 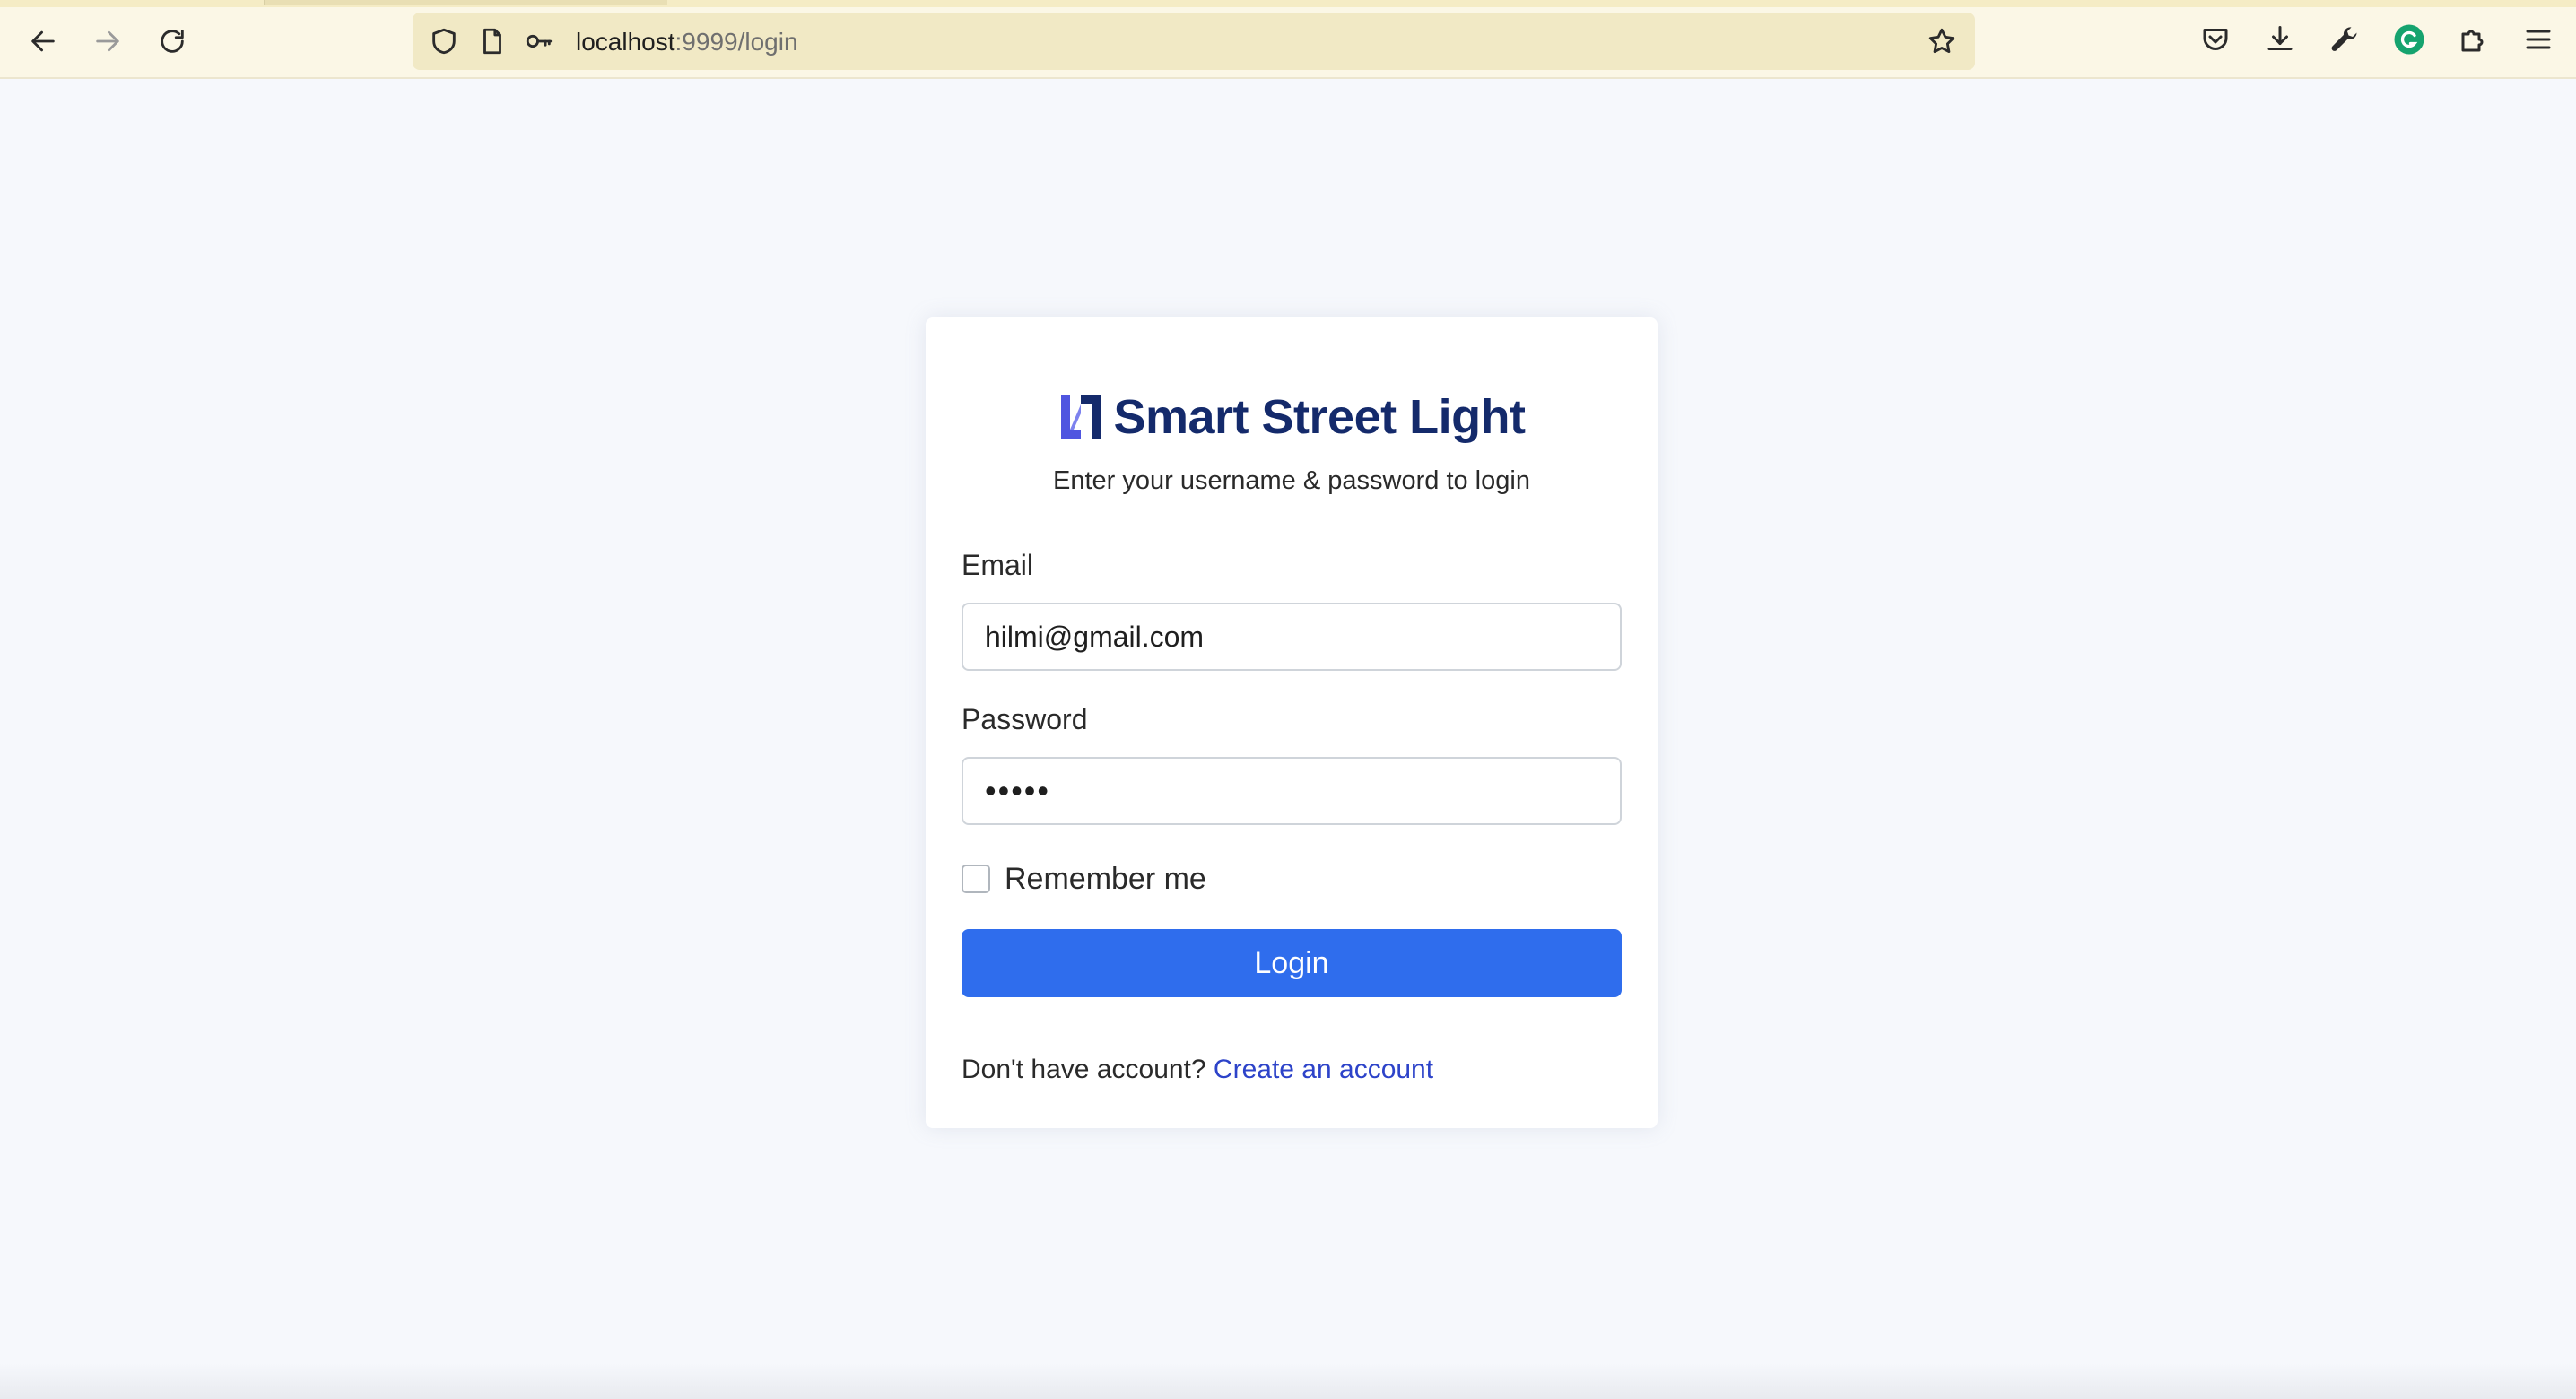 I want to click on download-icon, so click(x=2280, y=40).